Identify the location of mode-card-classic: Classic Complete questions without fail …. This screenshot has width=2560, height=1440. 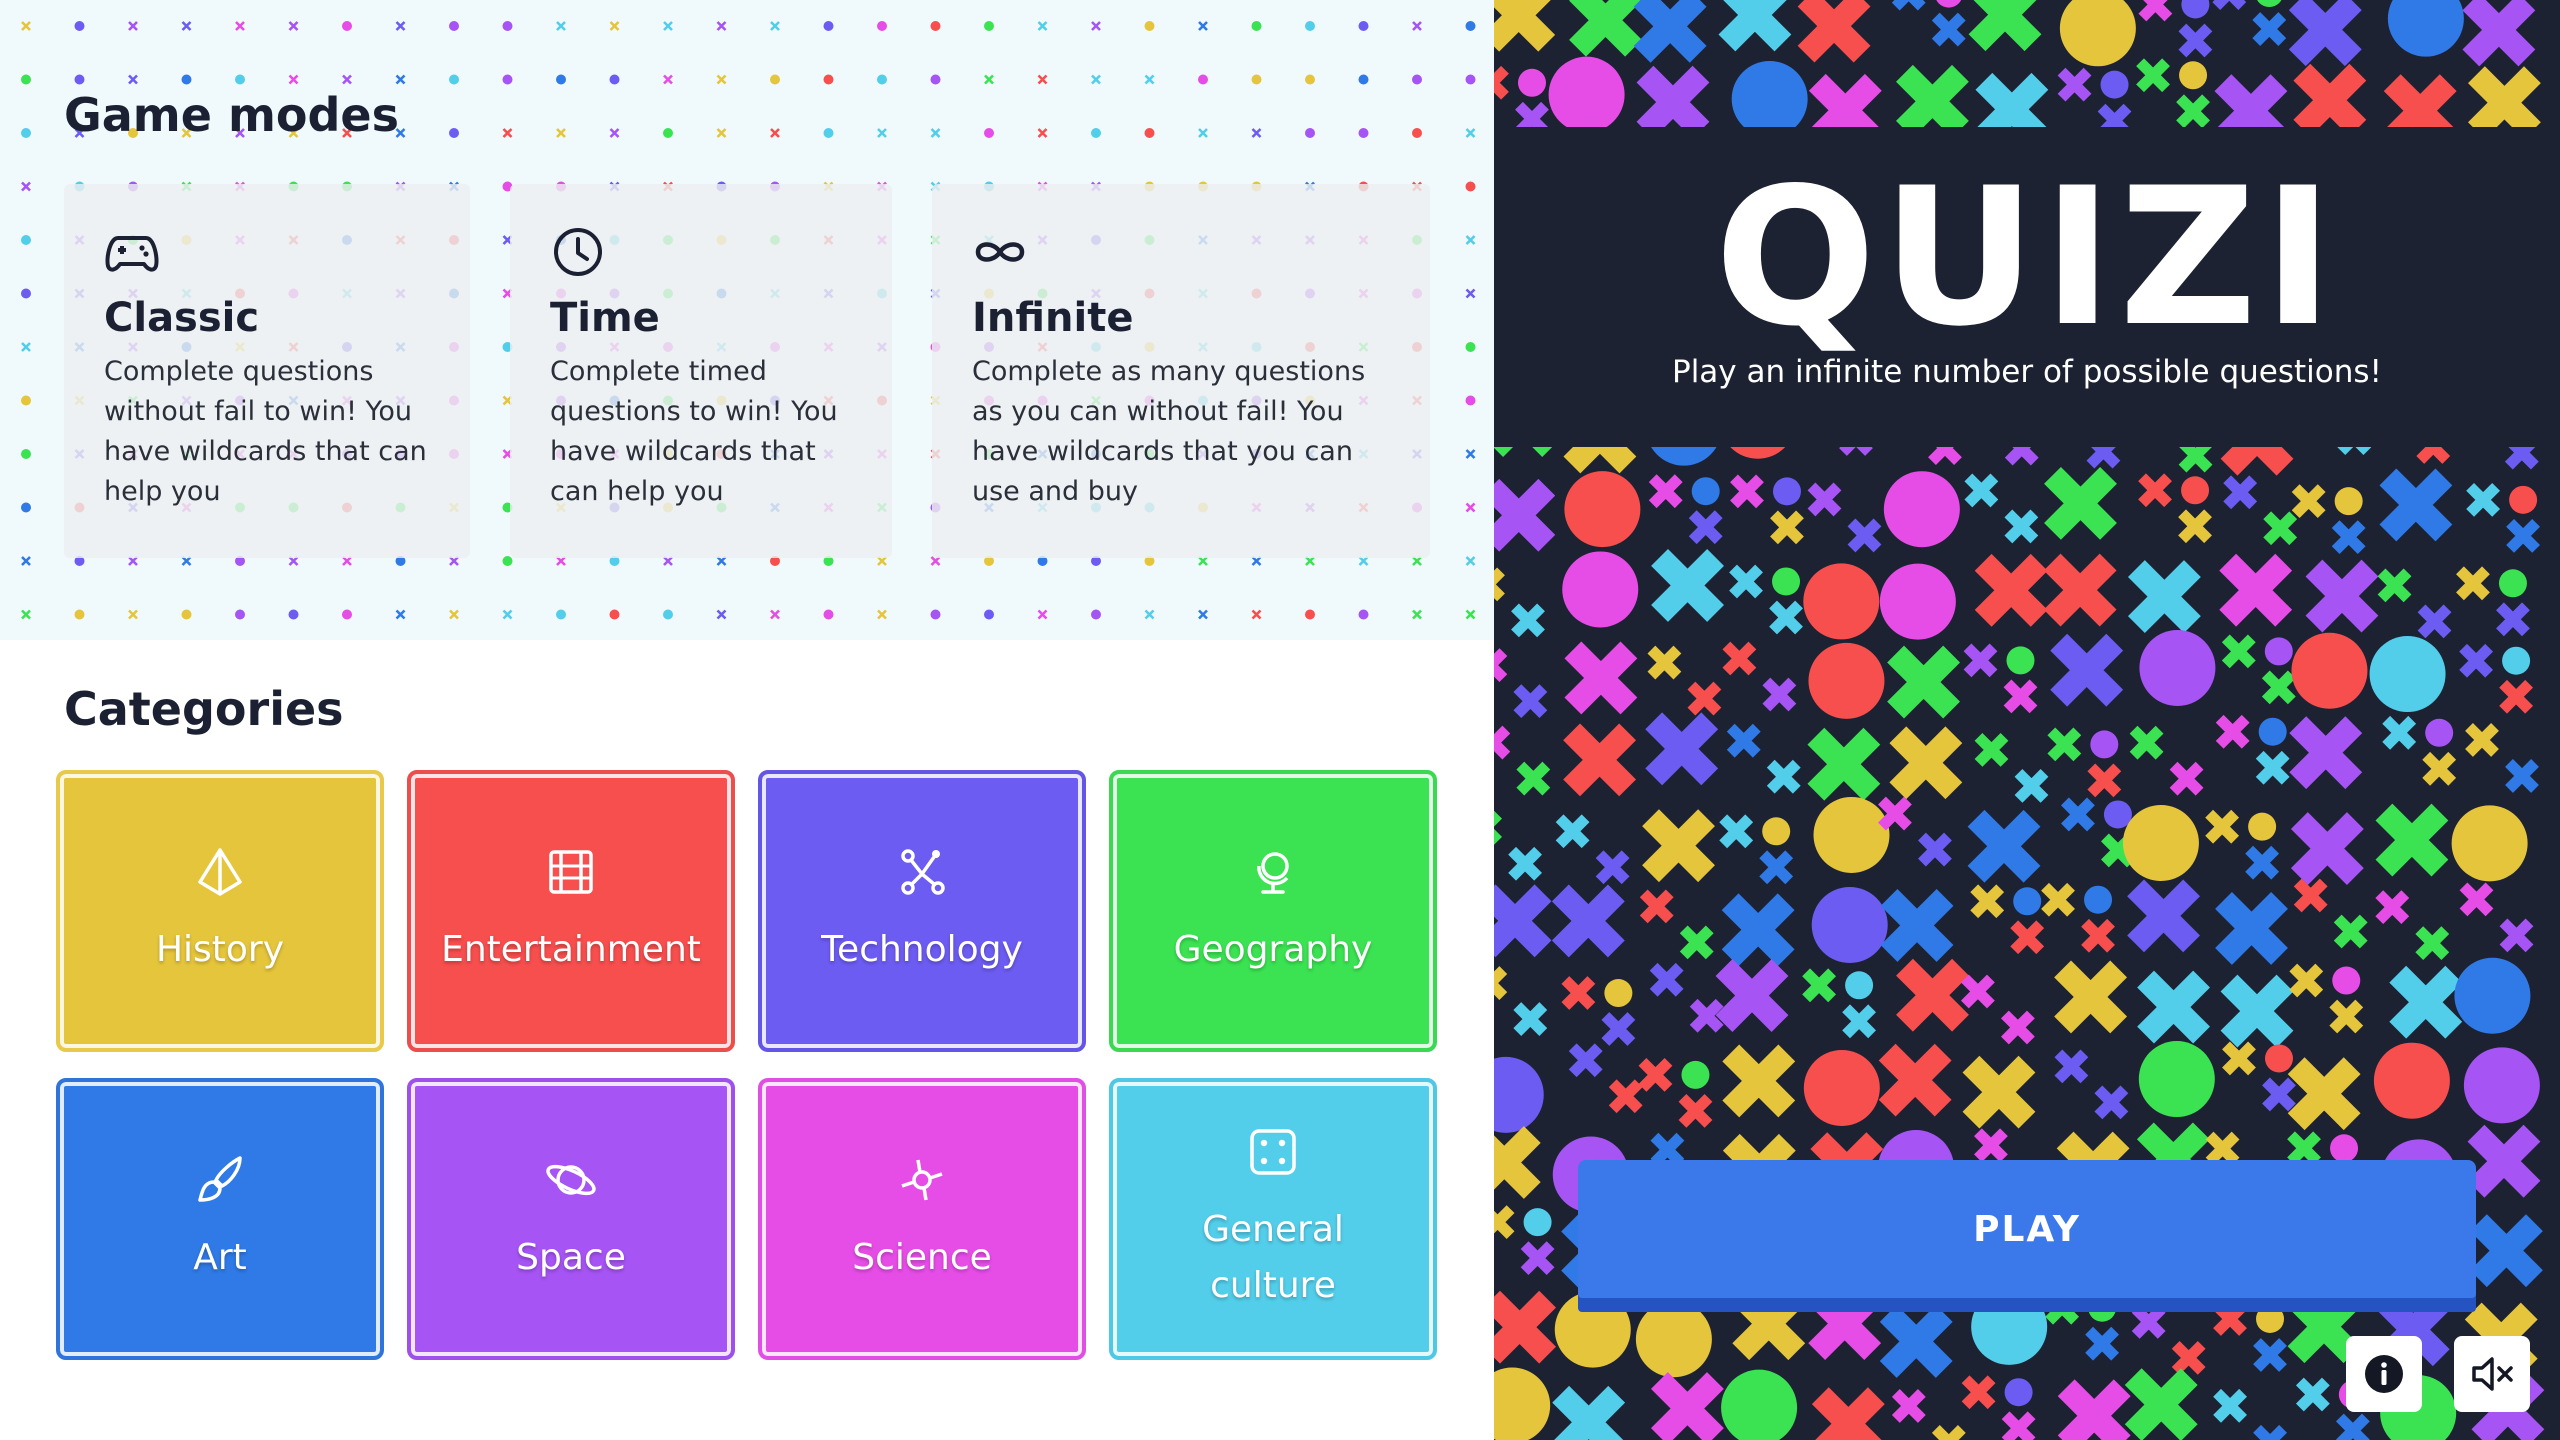
(267, 371).